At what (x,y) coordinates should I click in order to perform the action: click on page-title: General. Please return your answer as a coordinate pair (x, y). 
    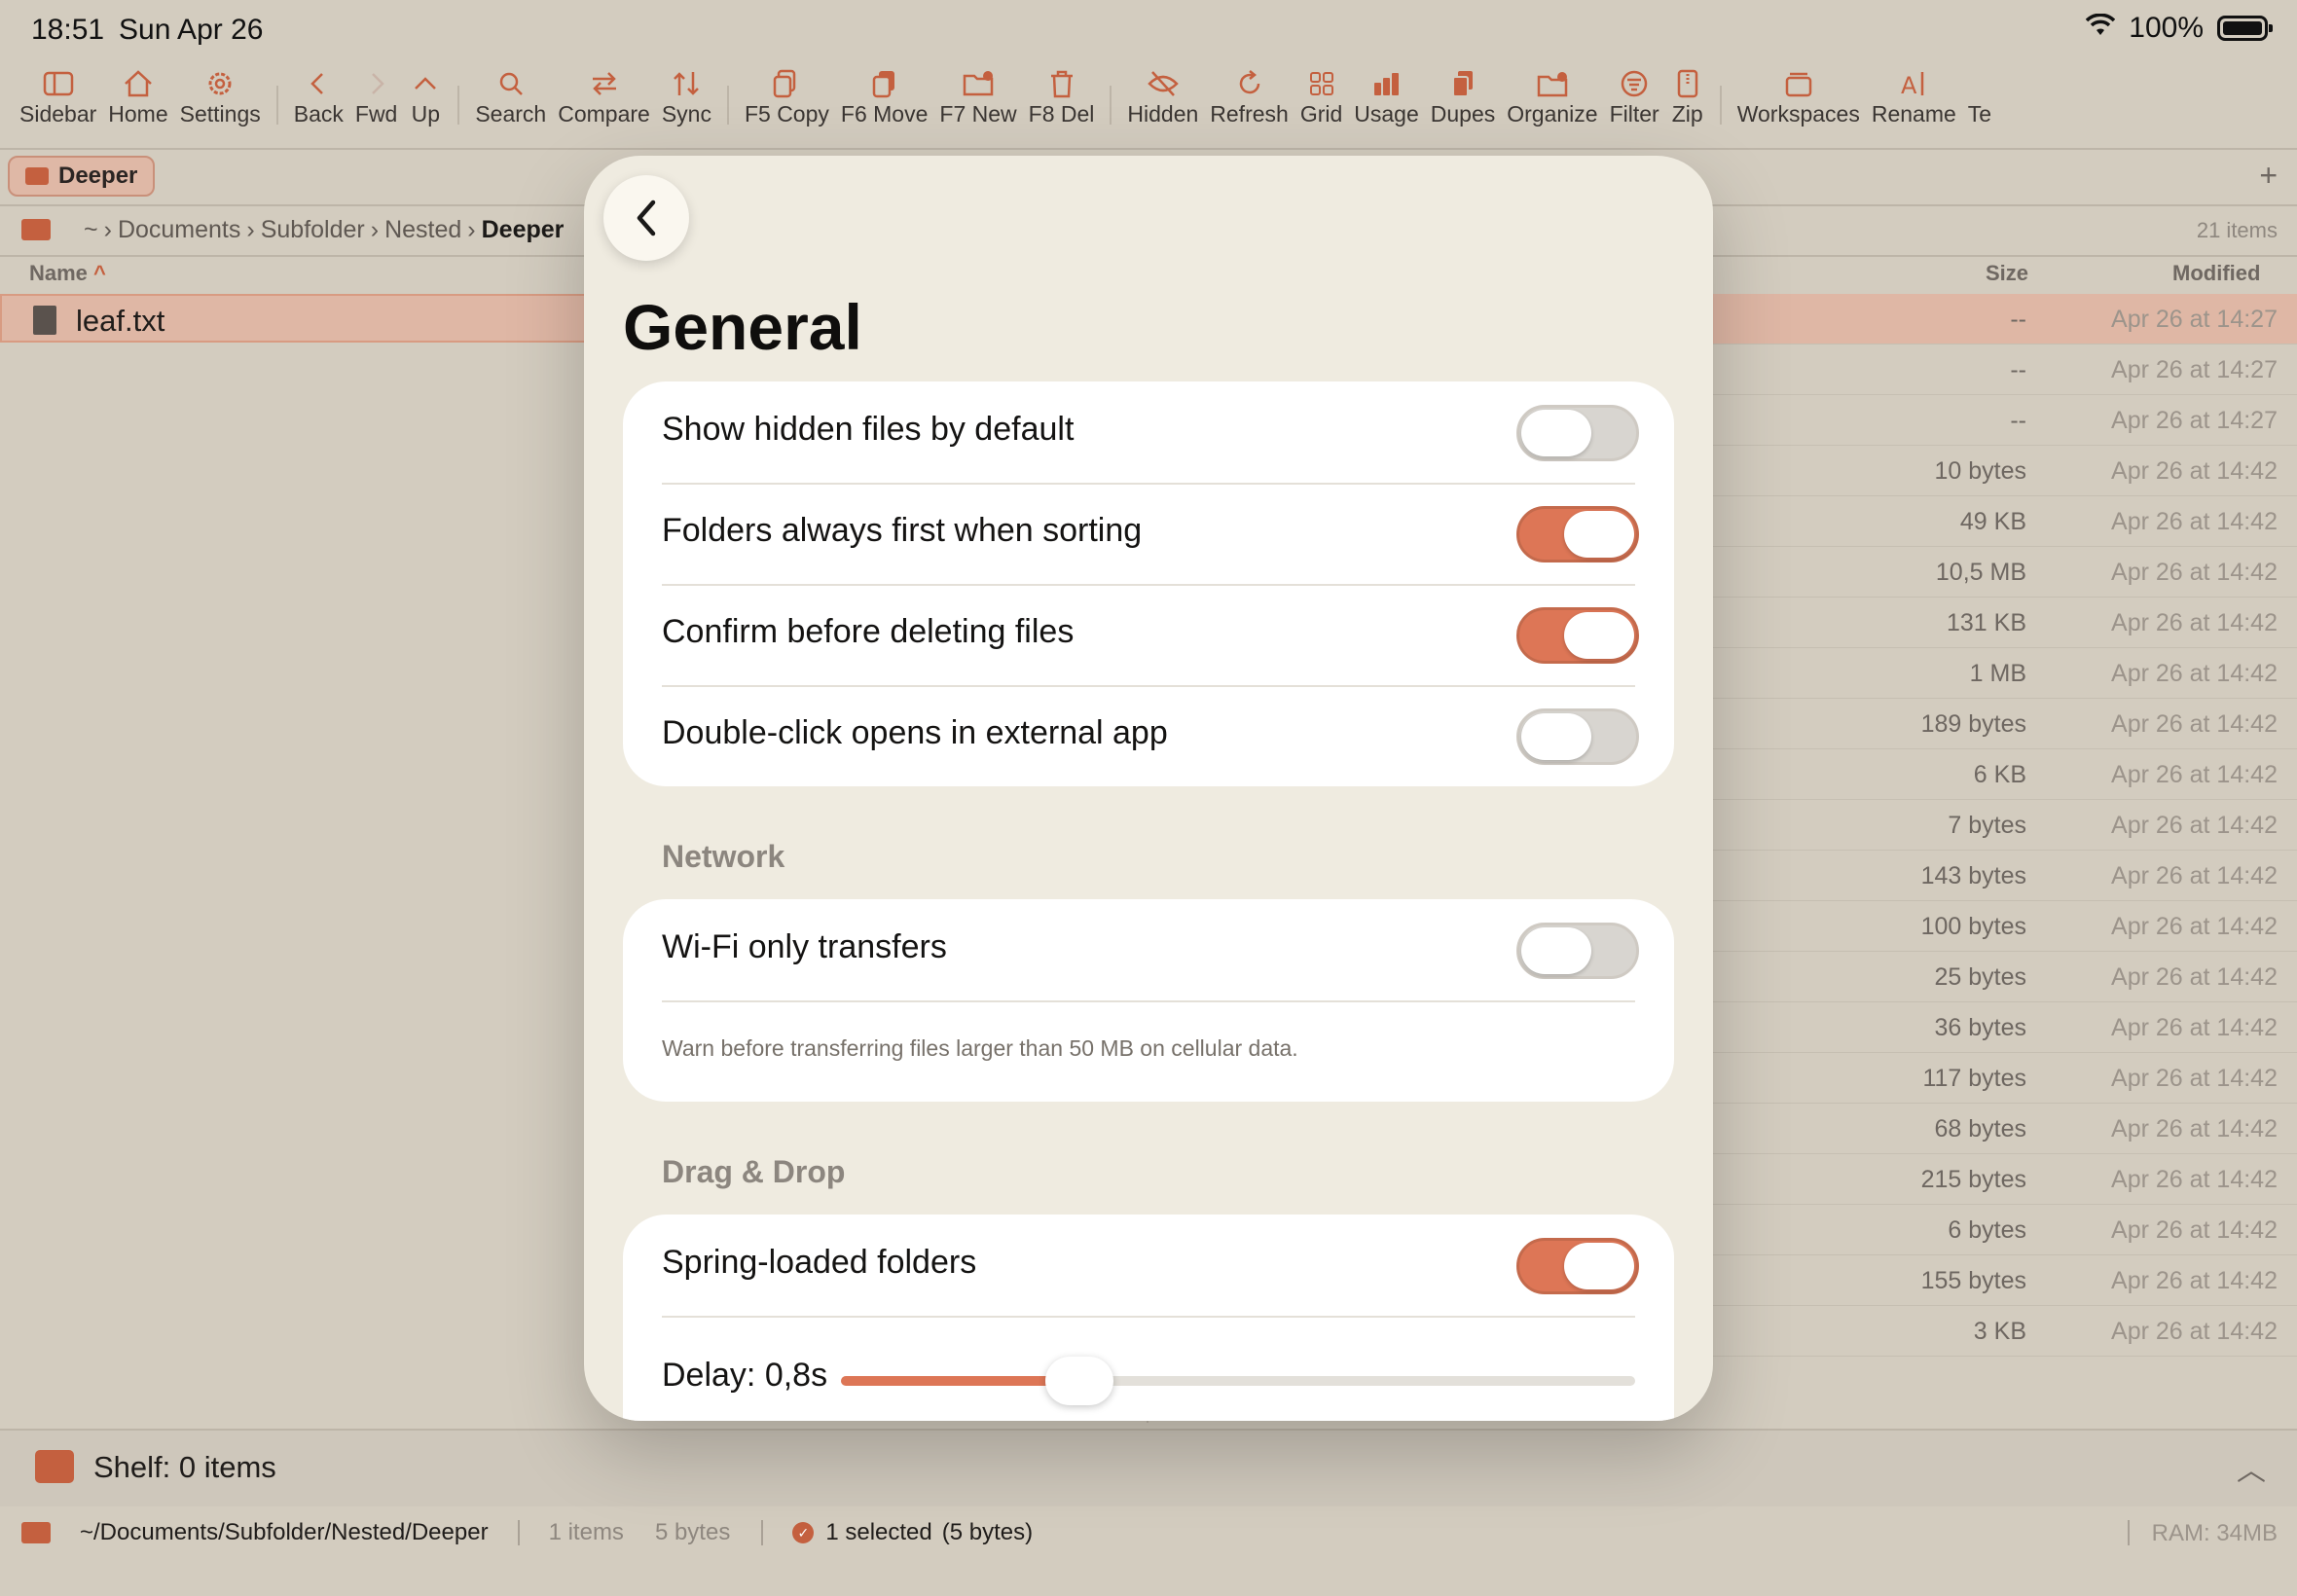
    Looking at the image, I should click on (742, 327).